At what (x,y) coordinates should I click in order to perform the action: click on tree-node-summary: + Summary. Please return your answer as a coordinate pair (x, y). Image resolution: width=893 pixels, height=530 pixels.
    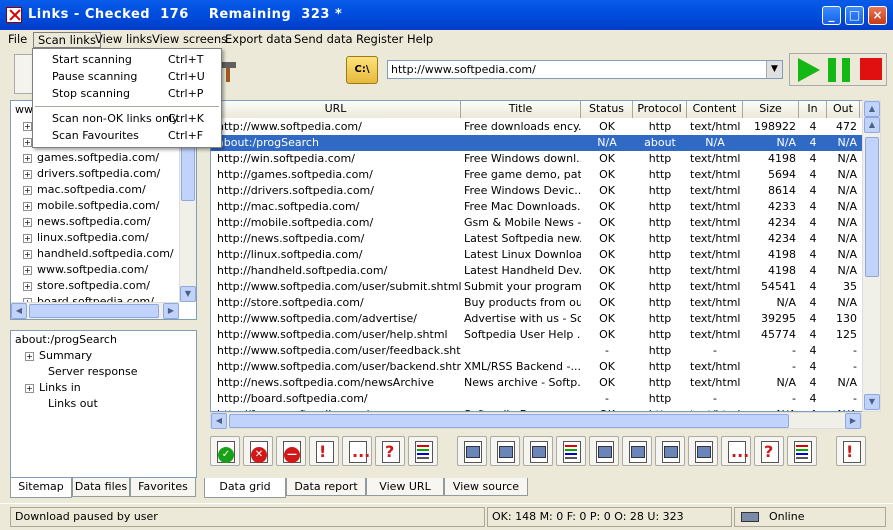
    Looking at the image, I should click on (58, 355).